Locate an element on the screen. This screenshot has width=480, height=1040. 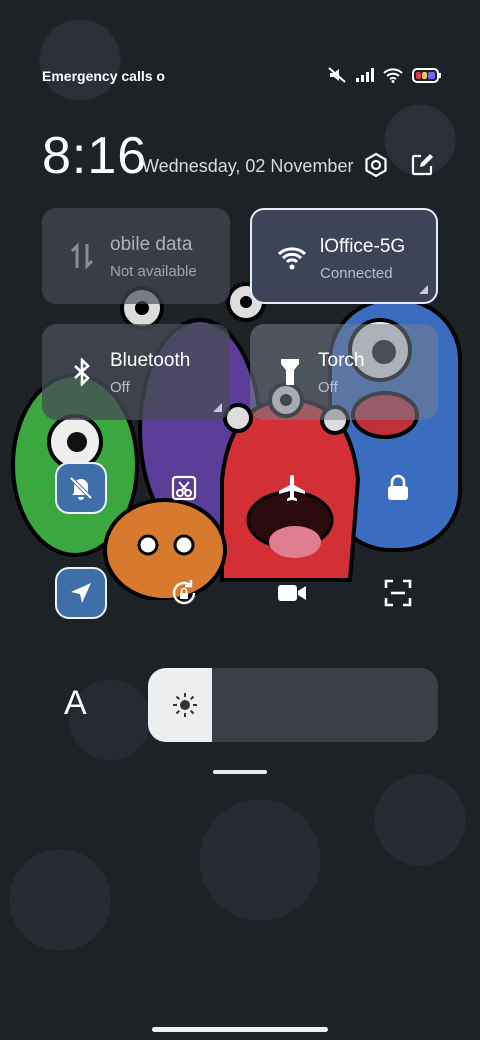
tile-torch-status: Off is located at coordinates (328, 387).